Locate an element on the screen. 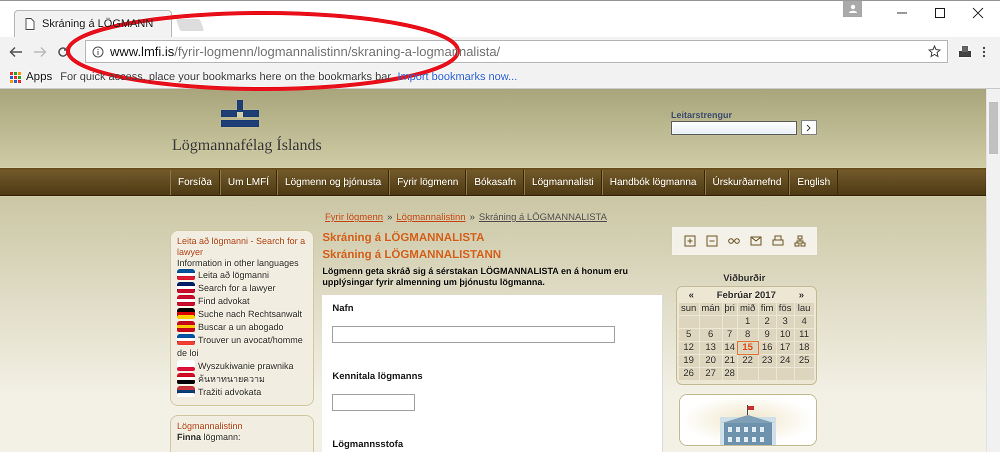  menu-icon is located at coordinates (984, 52).